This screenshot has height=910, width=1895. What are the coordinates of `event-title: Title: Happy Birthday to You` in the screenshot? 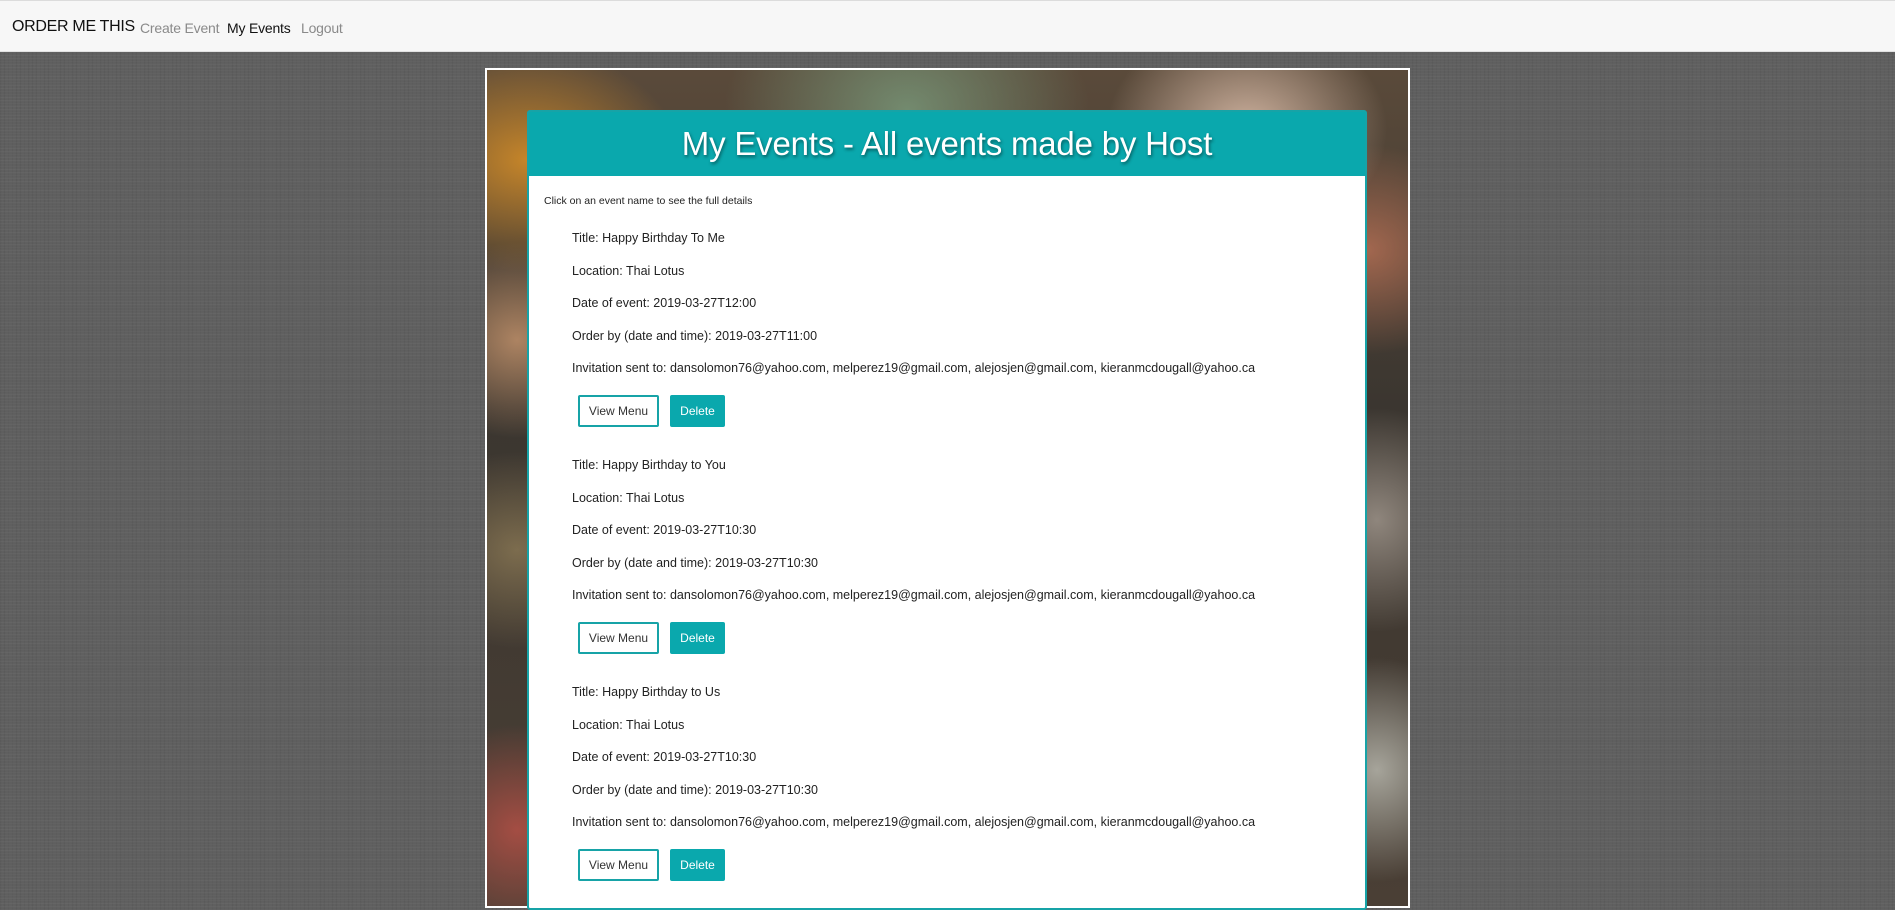 It's located at (962, 473).